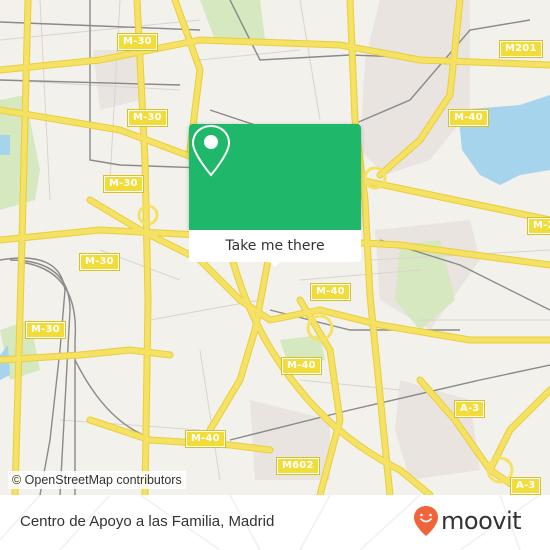 The height and width of the screenshot is (550, 550). I want to click on road-shield-m602: M602, so click(298, 466).